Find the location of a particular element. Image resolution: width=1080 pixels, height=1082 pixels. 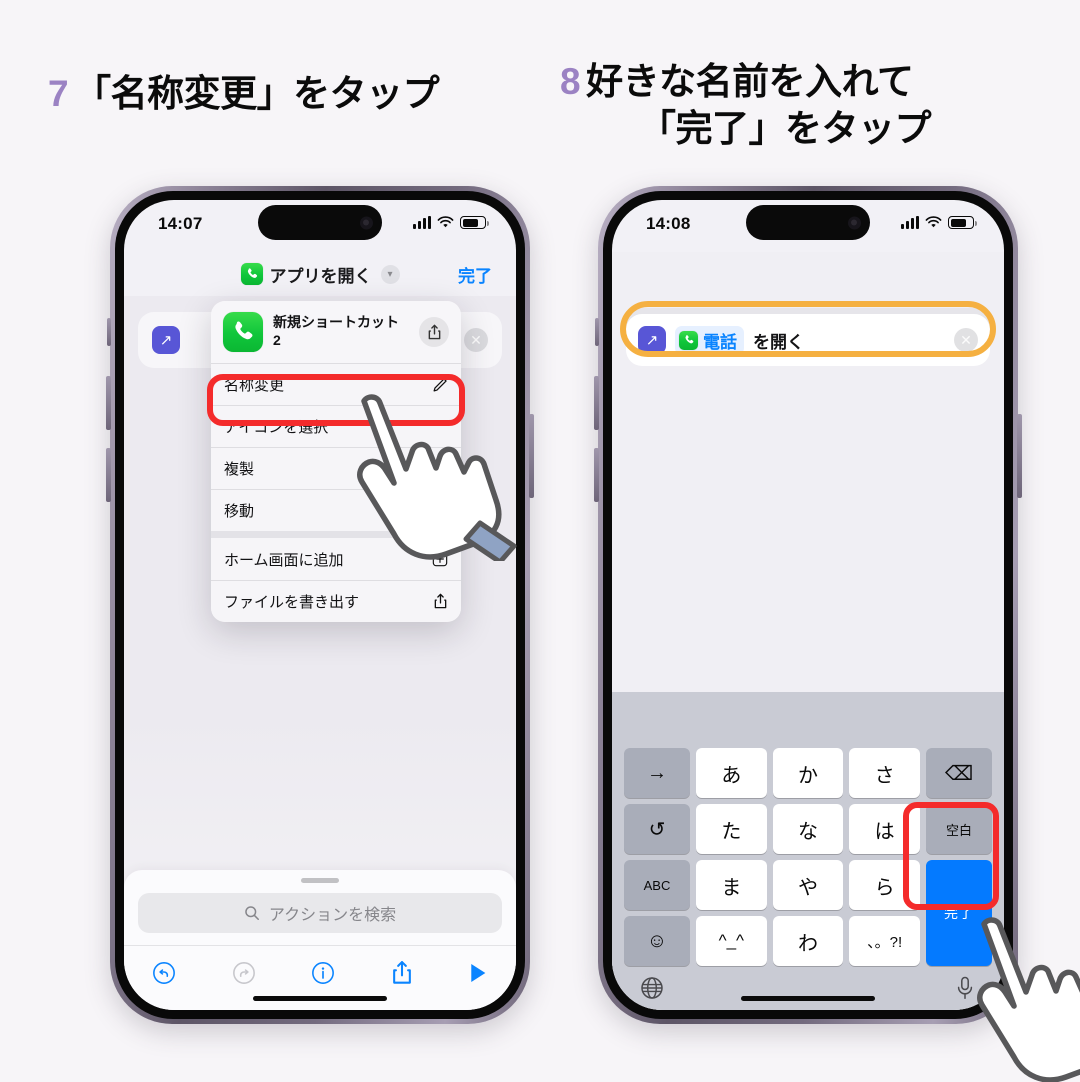

step-heading-line1: 好きな名前を入れて is located at coordinates (750, 81).